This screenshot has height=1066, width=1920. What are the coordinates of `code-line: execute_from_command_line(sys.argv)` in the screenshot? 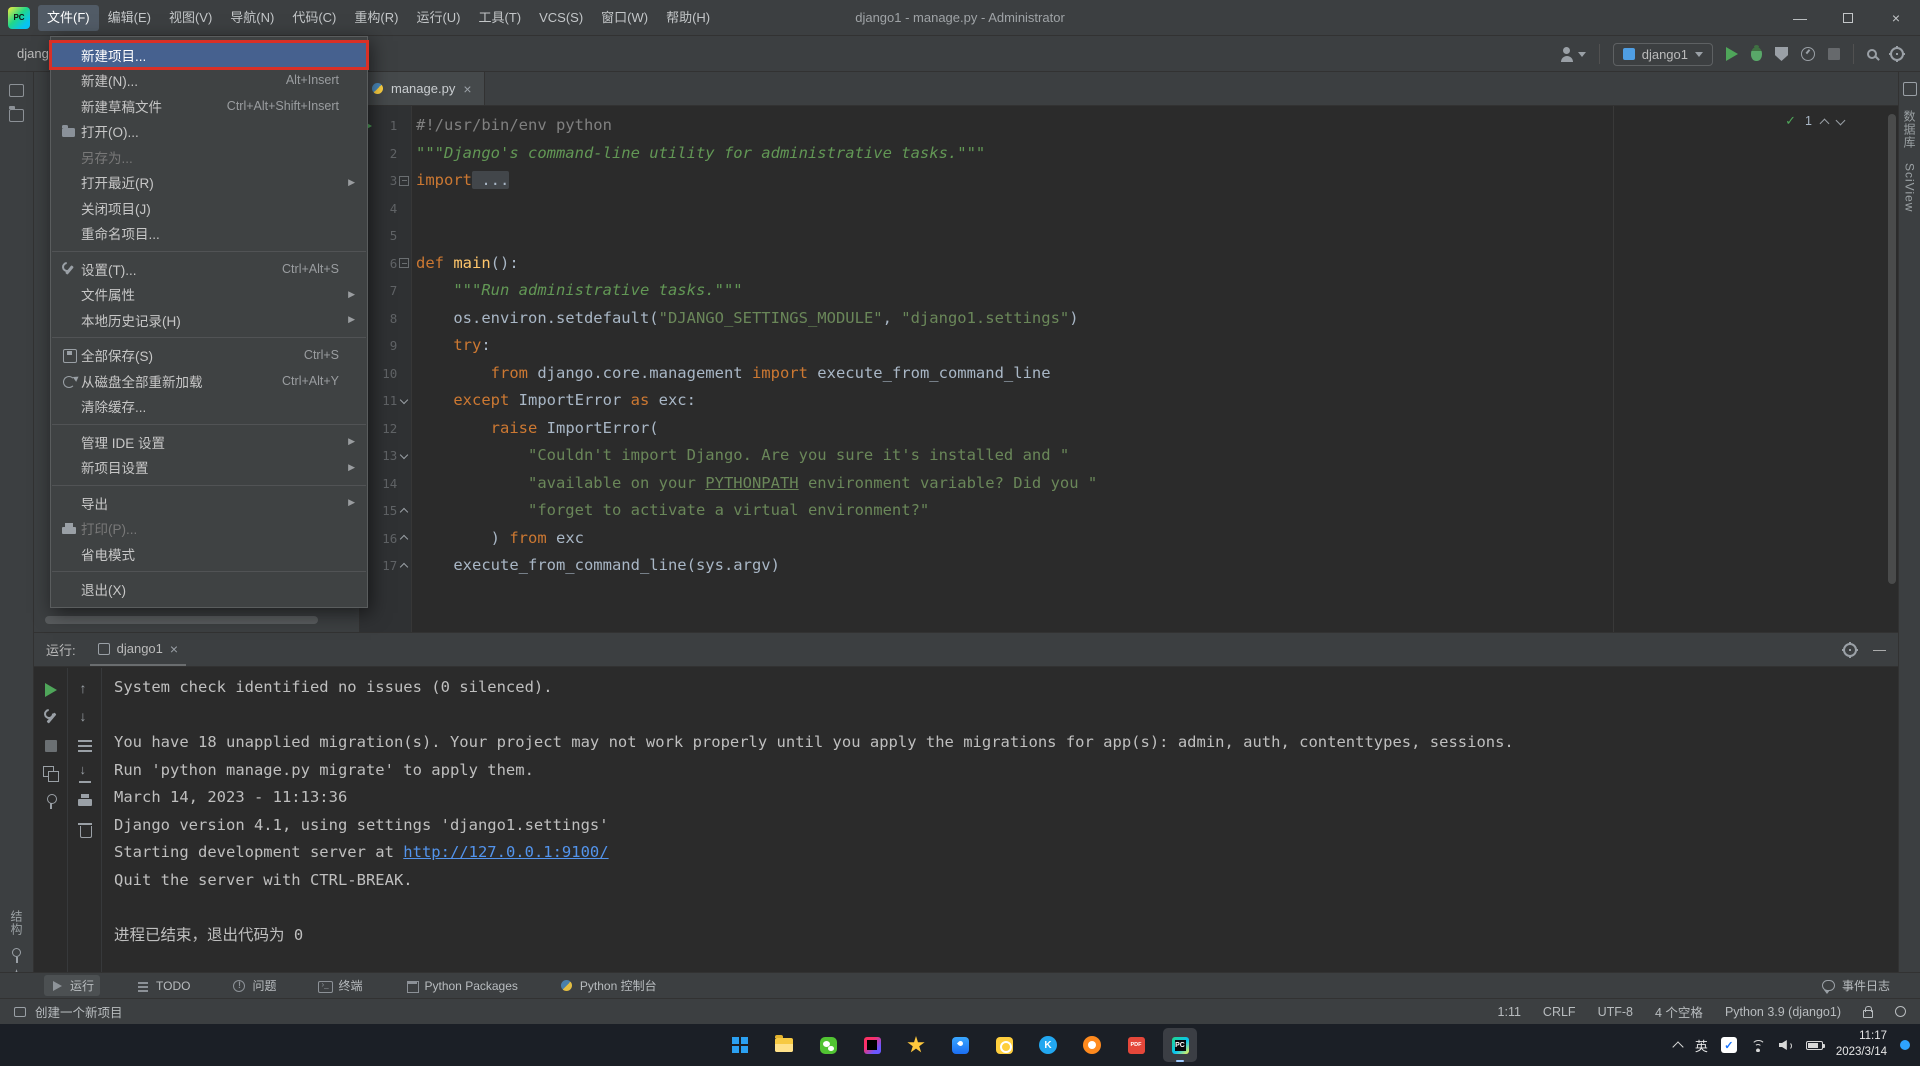 It's located at (1157, 566).